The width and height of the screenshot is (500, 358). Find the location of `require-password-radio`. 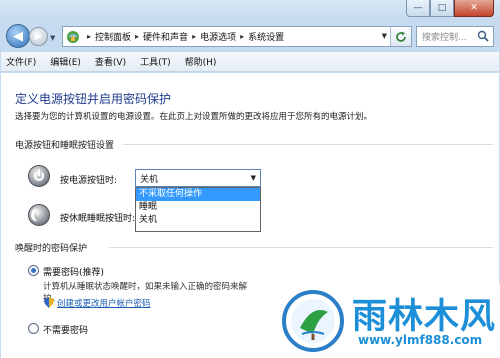

require-password-radio is located at coordinates (33, 270).